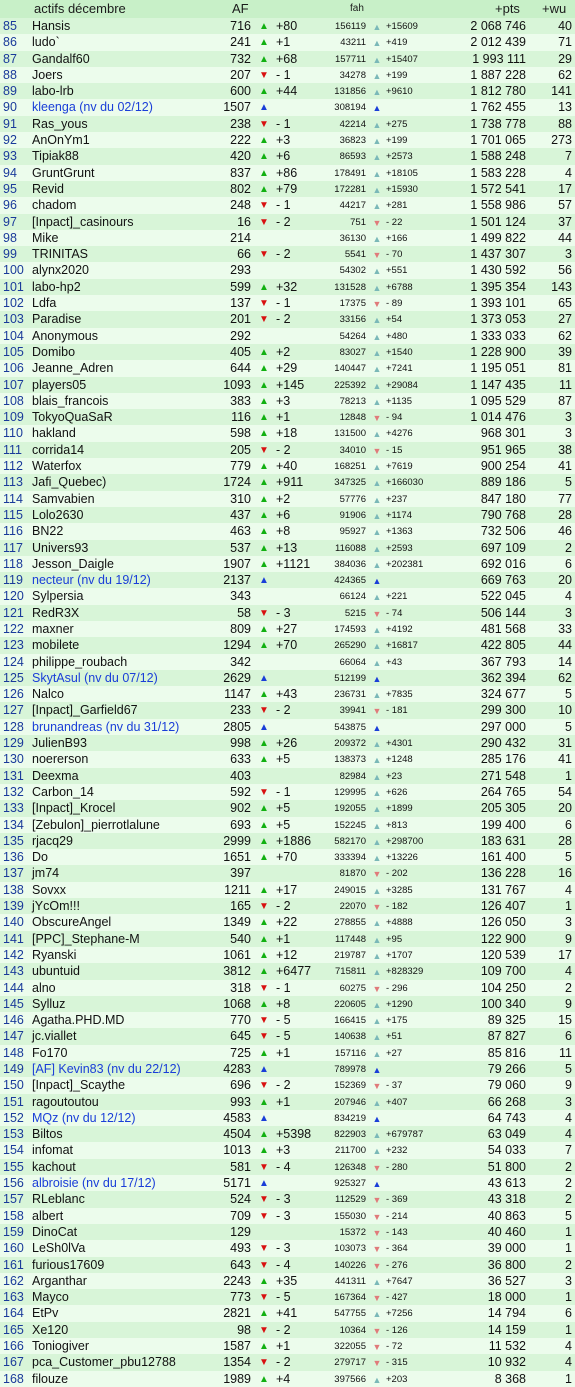  I want to click on pts-cell: 64 743, so click(506, 1117).